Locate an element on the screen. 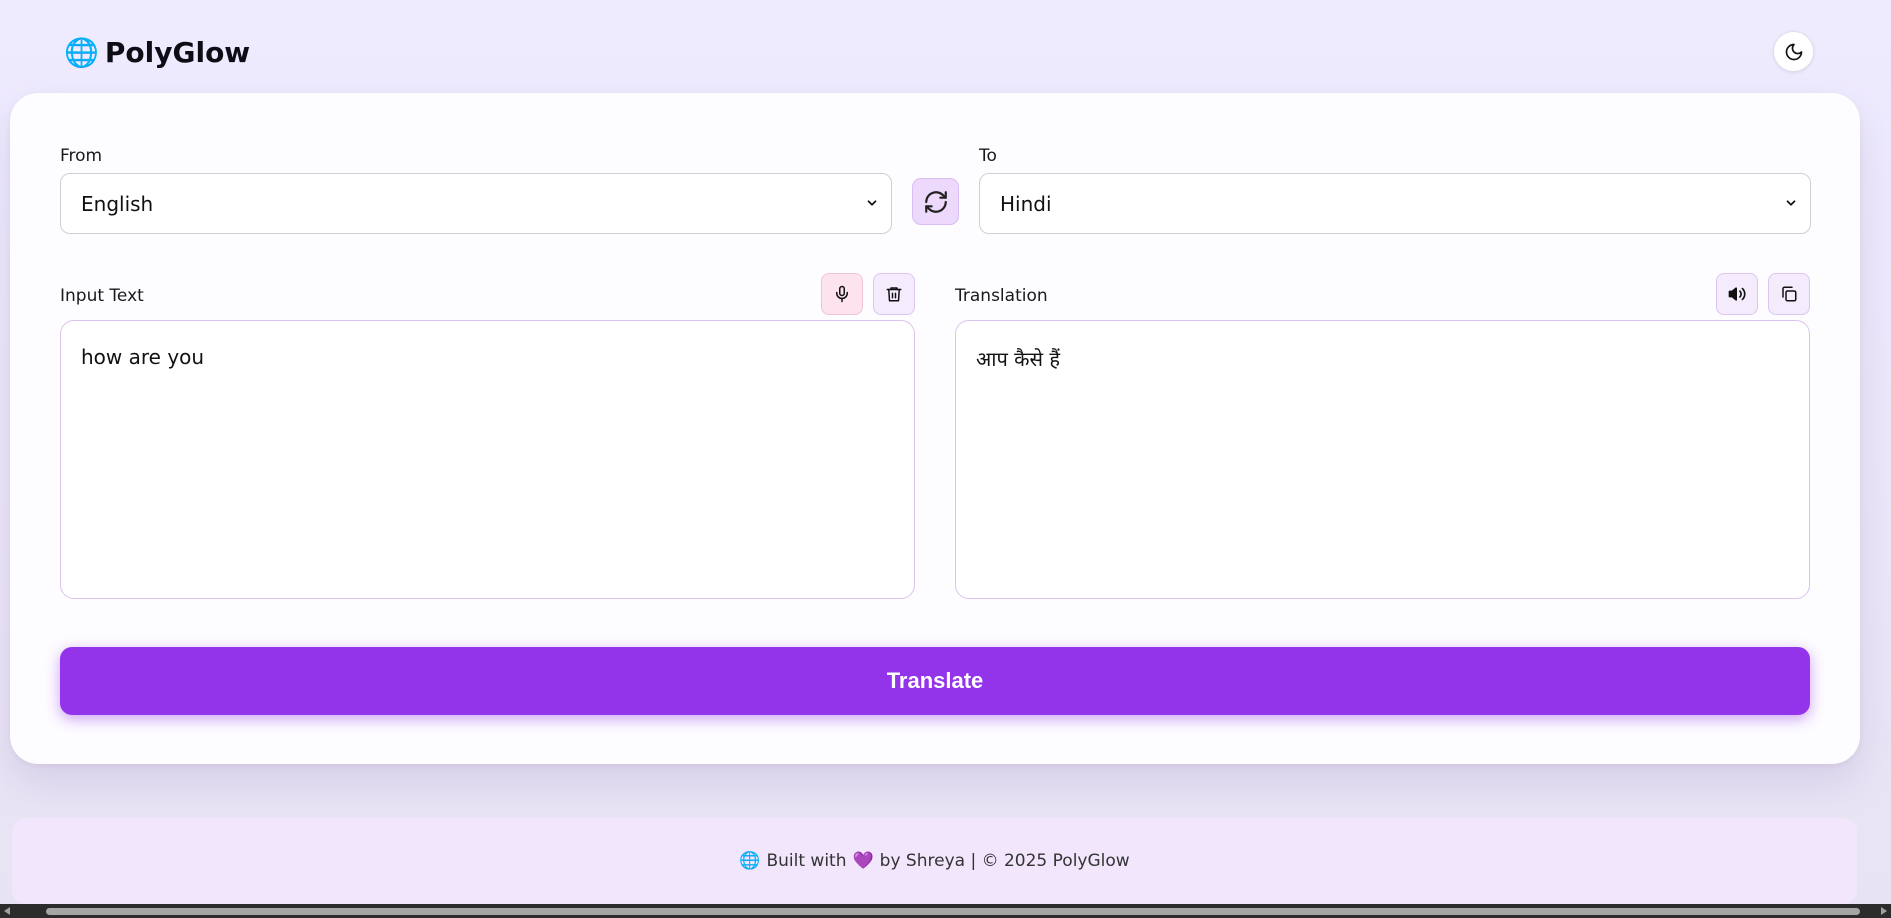 The width and height of the screenshot is (1891, 918). translation-label: Translation is located at coordinates (1001, 296).